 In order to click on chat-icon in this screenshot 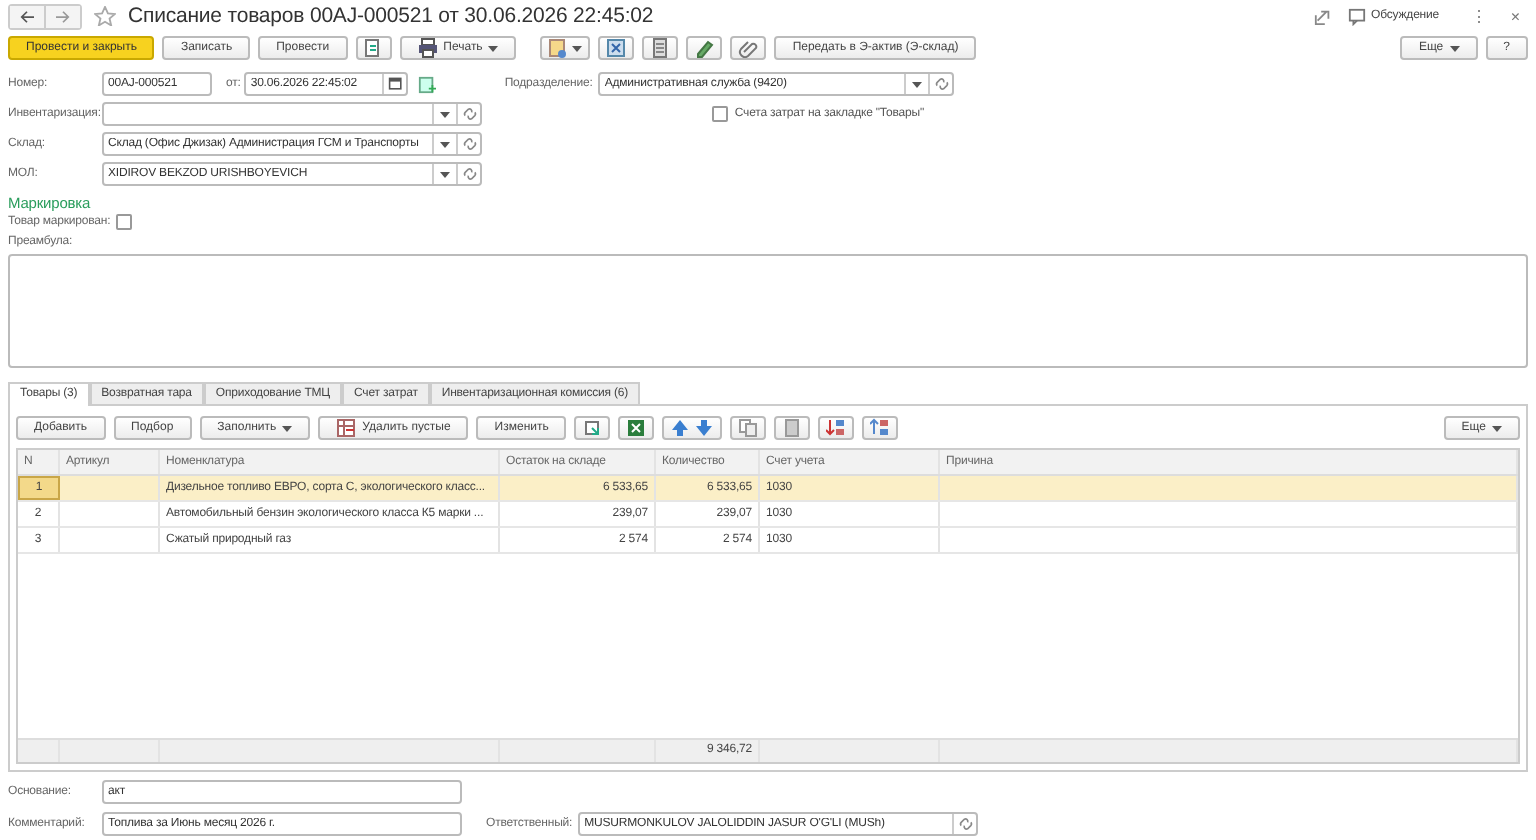, I will do `click(1356, 16)`.